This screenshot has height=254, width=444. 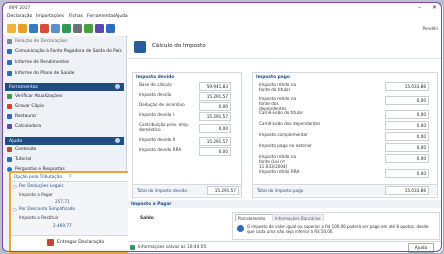 I want to click on status-bar: Informações salvas às 16:44:05. Ajuda, so click(x=284, y=247).